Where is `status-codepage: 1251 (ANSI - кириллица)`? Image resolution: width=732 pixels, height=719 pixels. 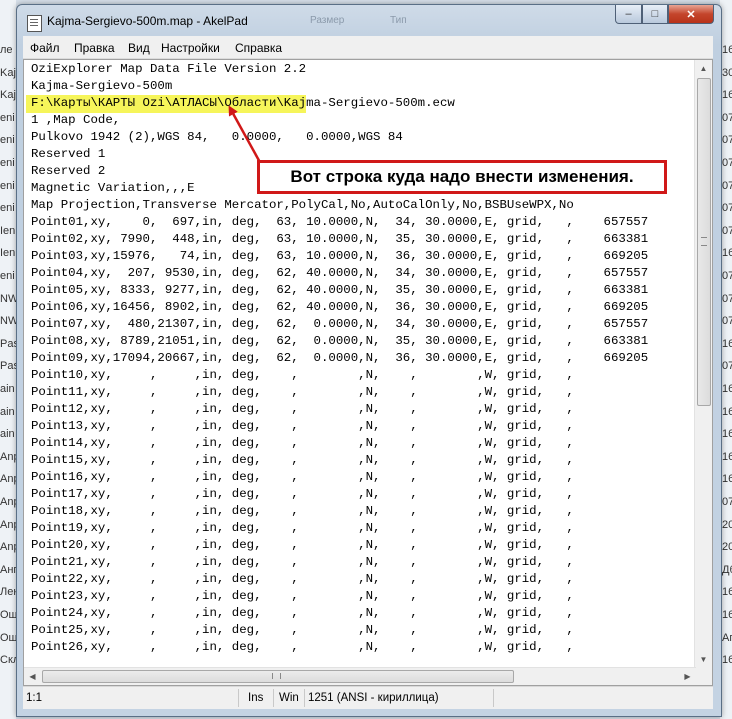
status-codepage: 1251 (ANSI - кириллица) is located at coordinates (373, 698).